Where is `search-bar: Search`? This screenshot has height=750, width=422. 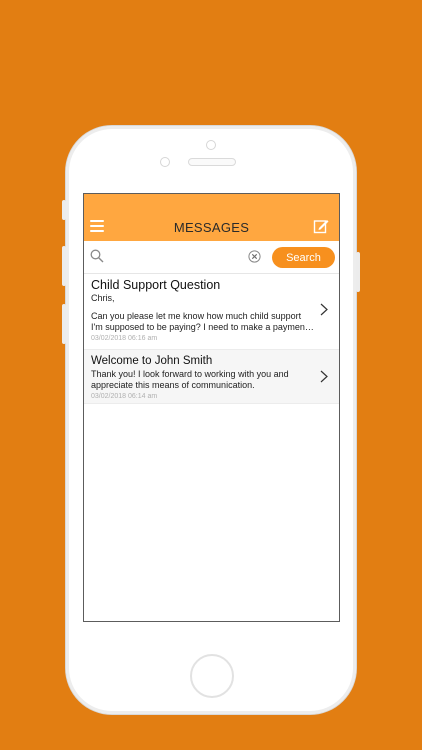
search-bar: Search is located at coordinates (211, 257).